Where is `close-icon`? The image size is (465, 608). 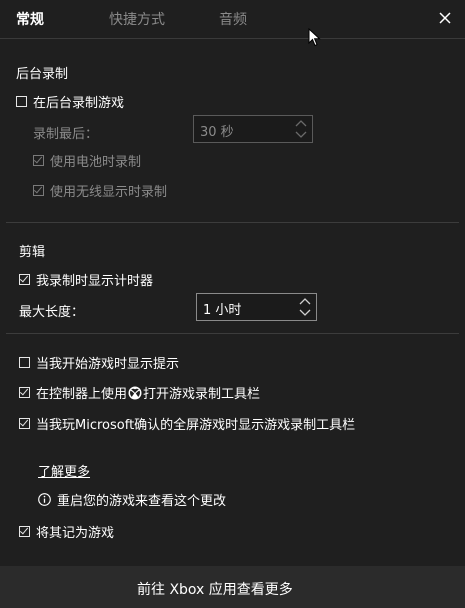
close-icon is located at coordinates (445, 18).